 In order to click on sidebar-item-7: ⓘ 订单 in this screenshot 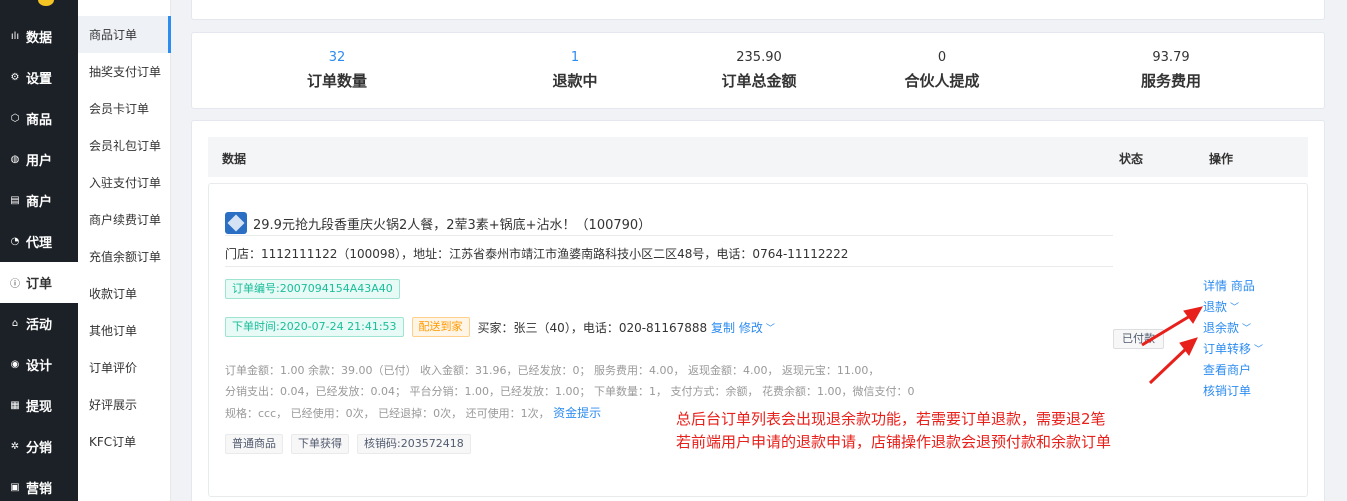, I will do `click(39, 282)`.